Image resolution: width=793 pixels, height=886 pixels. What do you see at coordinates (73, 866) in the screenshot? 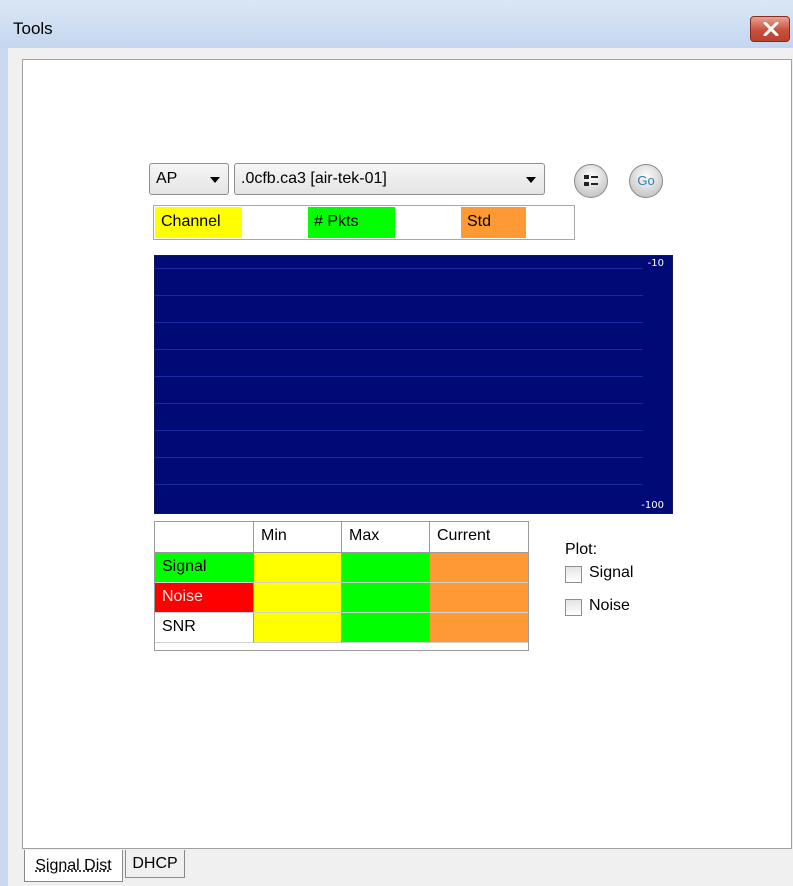
I see `tab-signal-dist: Signal Dist` at bounding box center [73, 866].